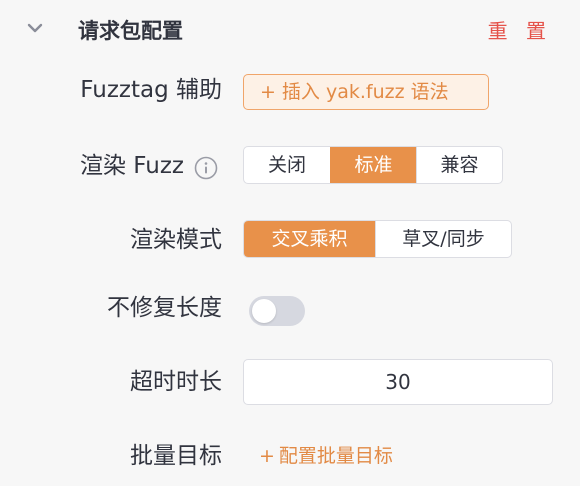 The image size is (580, 486). What do you see at coordinates (131, 166) in the screenshot?
I see `render-fuzz-label: 渲染 Fuzz` at bounding box center [131, 166].